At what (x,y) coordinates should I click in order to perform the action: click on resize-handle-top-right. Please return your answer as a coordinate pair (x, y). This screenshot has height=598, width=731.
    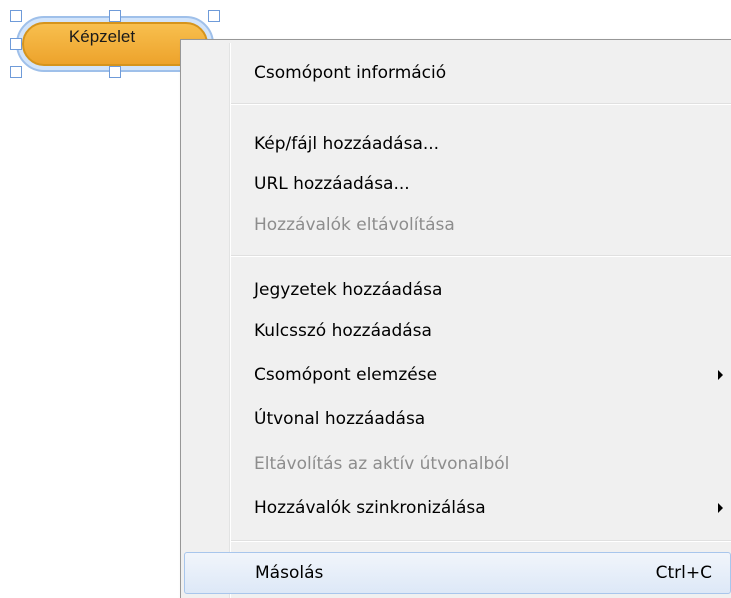
    Looking at the image, I should click on (214, 16).